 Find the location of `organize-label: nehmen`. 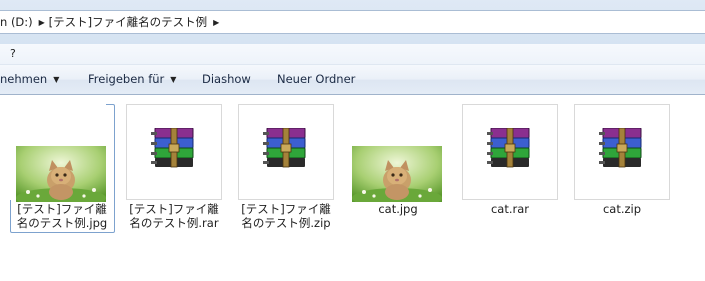

organize-label: nehmen is located at coordinates (24, 79).